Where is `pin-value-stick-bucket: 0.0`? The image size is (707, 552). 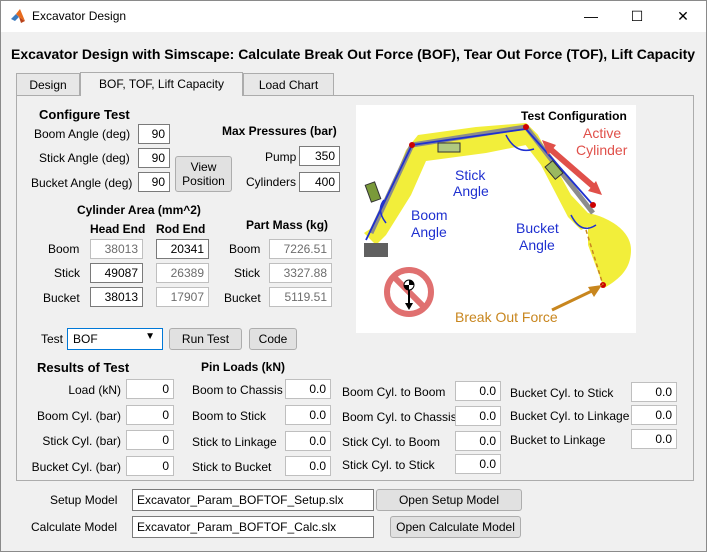 pin-value-stick-bucket: 0.0 is located at coordinates (308, 466).